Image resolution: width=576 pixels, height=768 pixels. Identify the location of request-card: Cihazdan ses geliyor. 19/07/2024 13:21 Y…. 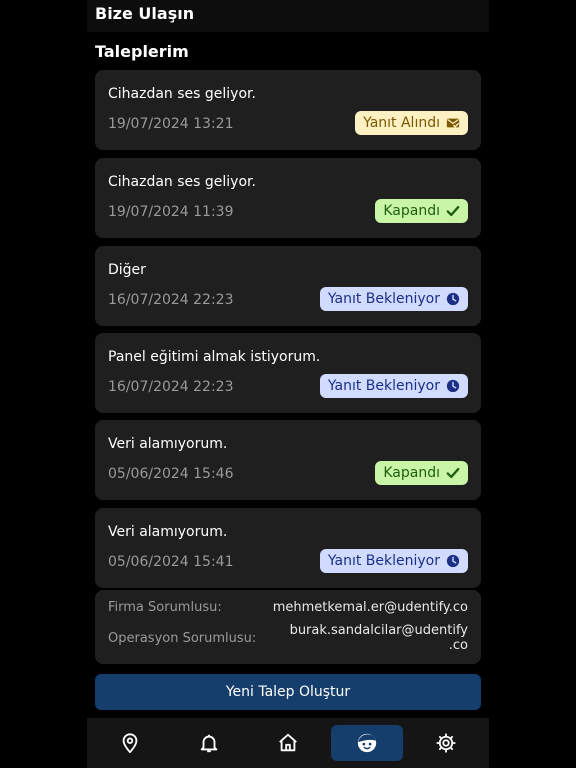
(288, 110).